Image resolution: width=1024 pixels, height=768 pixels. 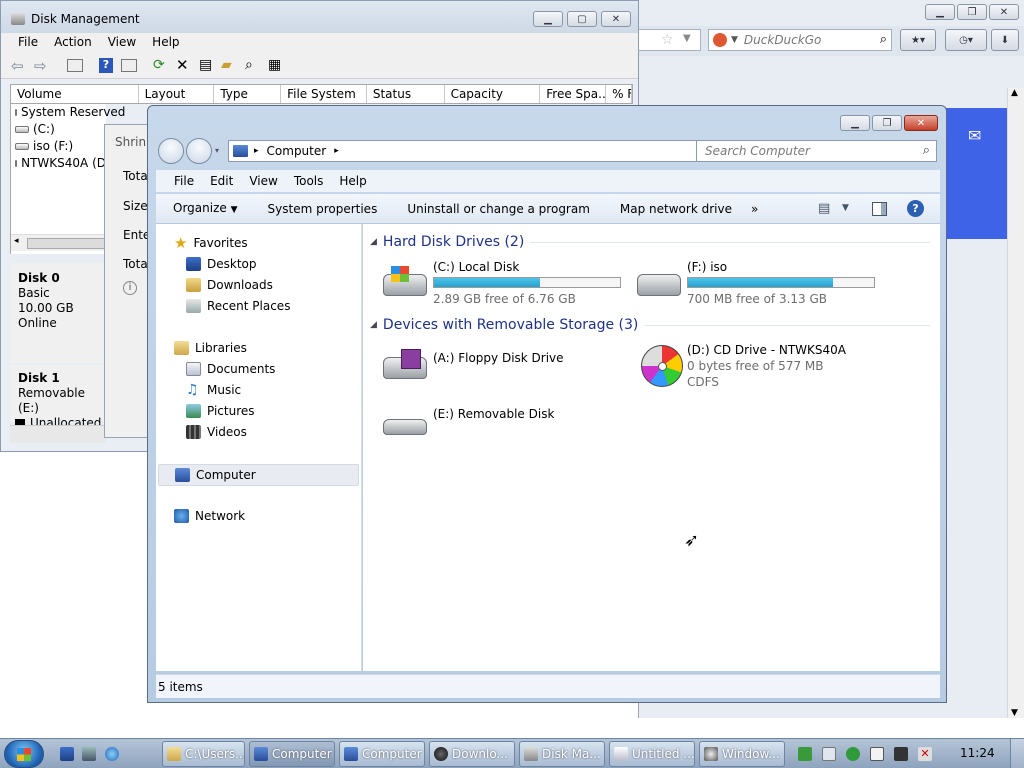 What do you see at coordinates (977, 753) in the screenshot?
I see `clock: 11:24` at bounding box center [977, 753].